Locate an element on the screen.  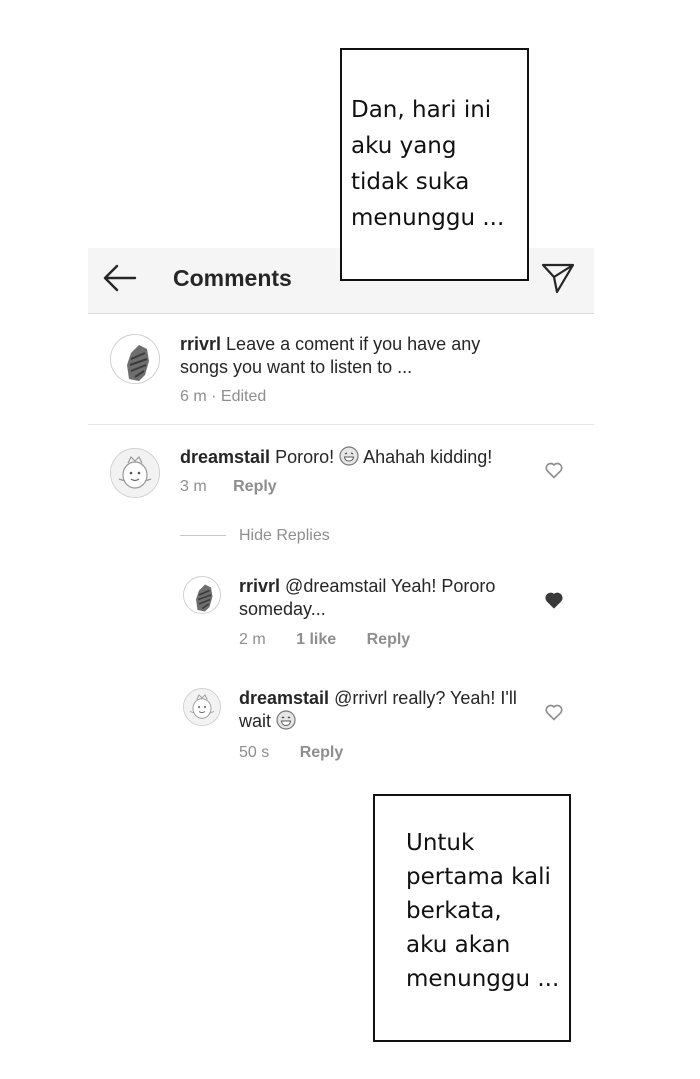
smiling-face-icon is located at coordinates (286, 720).